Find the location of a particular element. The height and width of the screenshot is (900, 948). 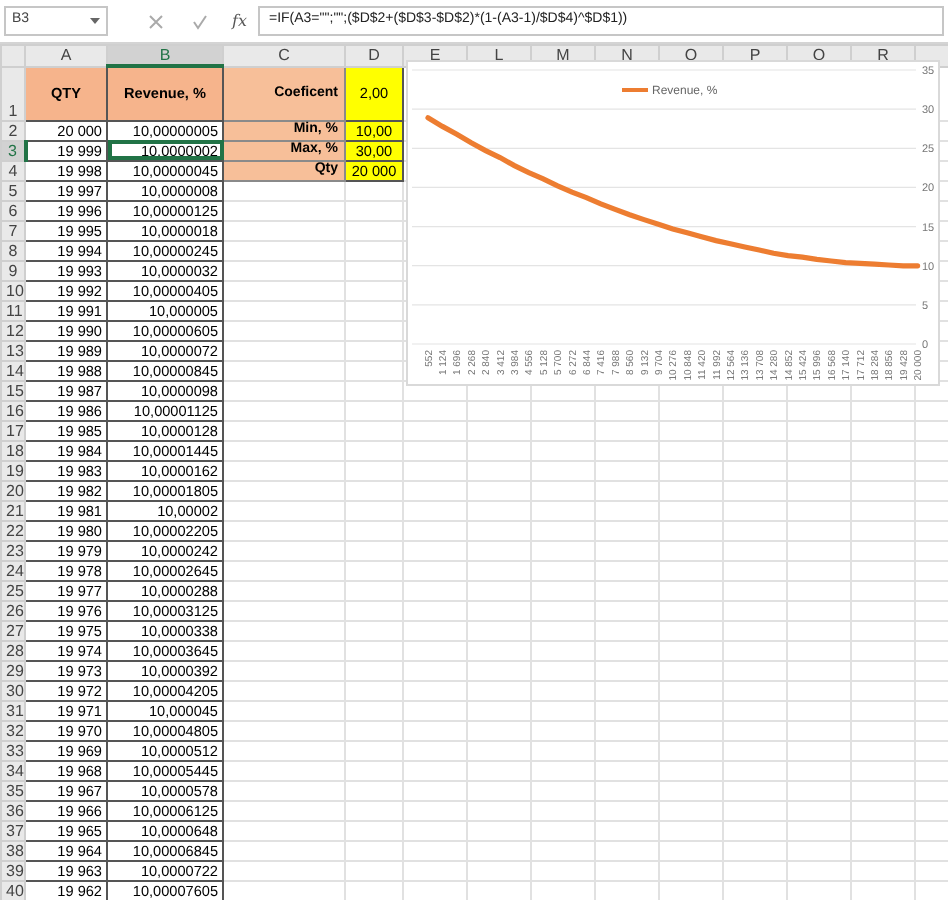

row-number: 35 is located at coordinates (13, 790).